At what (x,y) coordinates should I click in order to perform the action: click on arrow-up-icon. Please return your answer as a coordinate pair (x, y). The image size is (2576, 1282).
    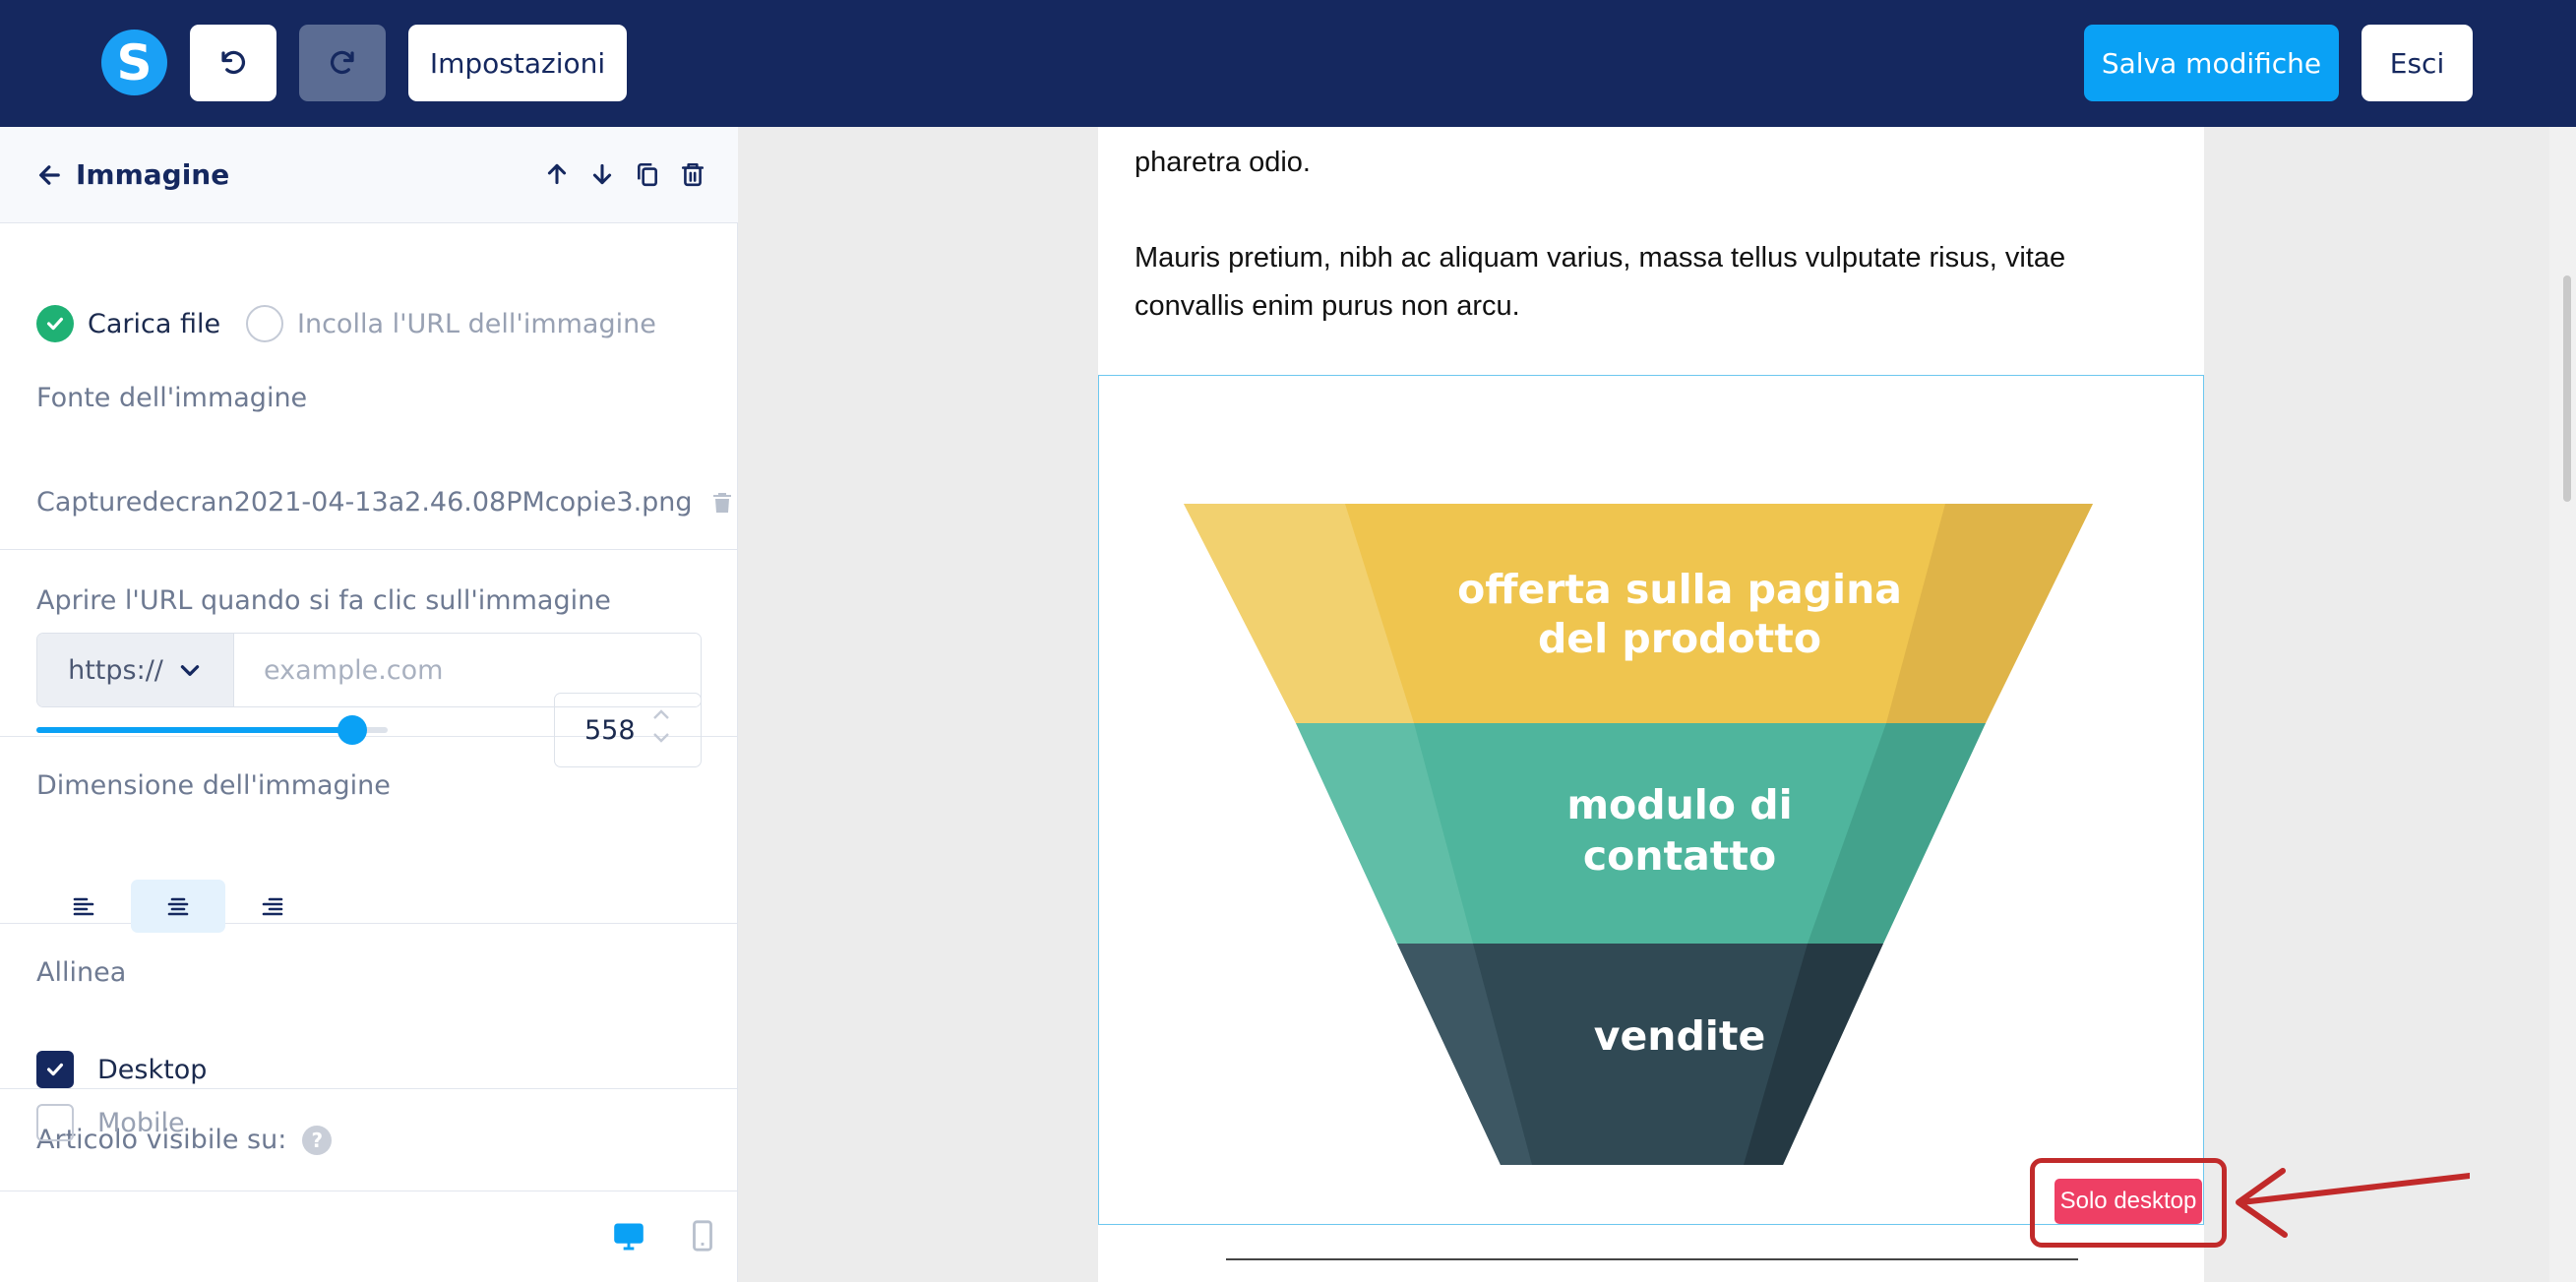
    Looking at the image, I should click on (557, 174).